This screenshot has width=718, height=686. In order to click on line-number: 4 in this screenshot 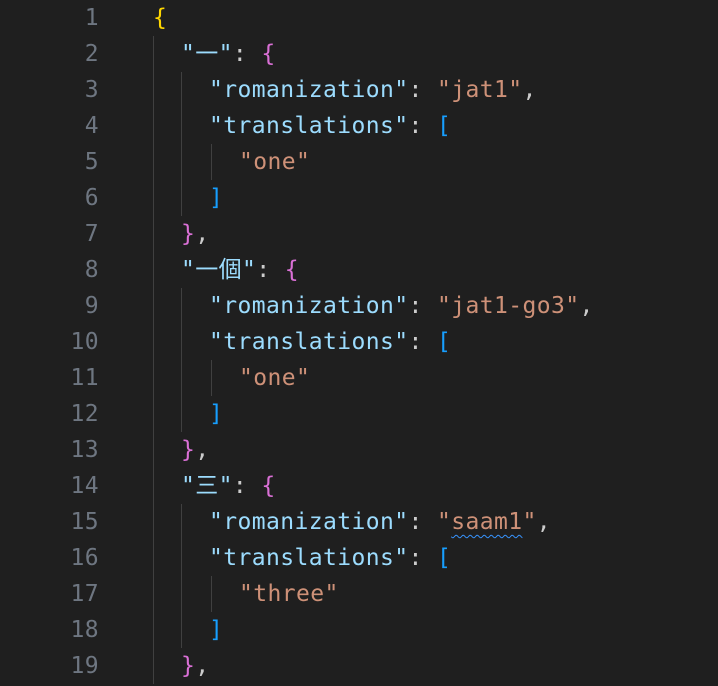, I will do `click(91, 126)`.